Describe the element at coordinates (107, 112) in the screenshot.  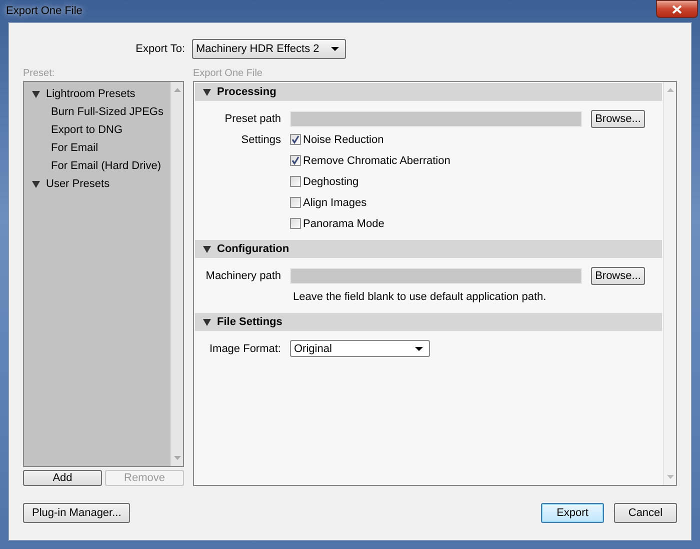
I see `preset-item: Burn Full-Sized JPEGs` at that location.